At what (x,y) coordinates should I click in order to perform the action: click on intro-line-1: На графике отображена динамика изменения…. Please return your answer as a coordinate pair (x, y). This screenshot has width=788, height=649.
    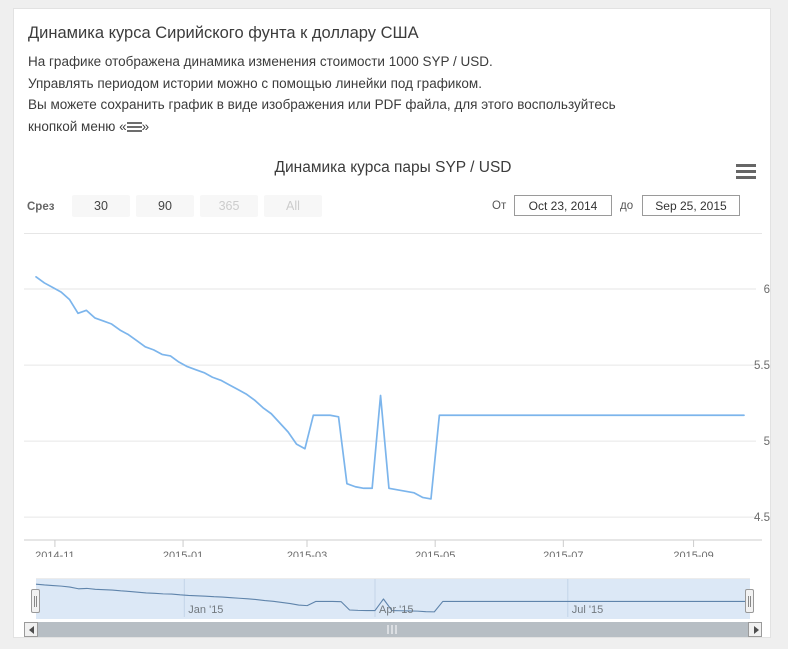
    Looking at the image, I should click on (260, 61).